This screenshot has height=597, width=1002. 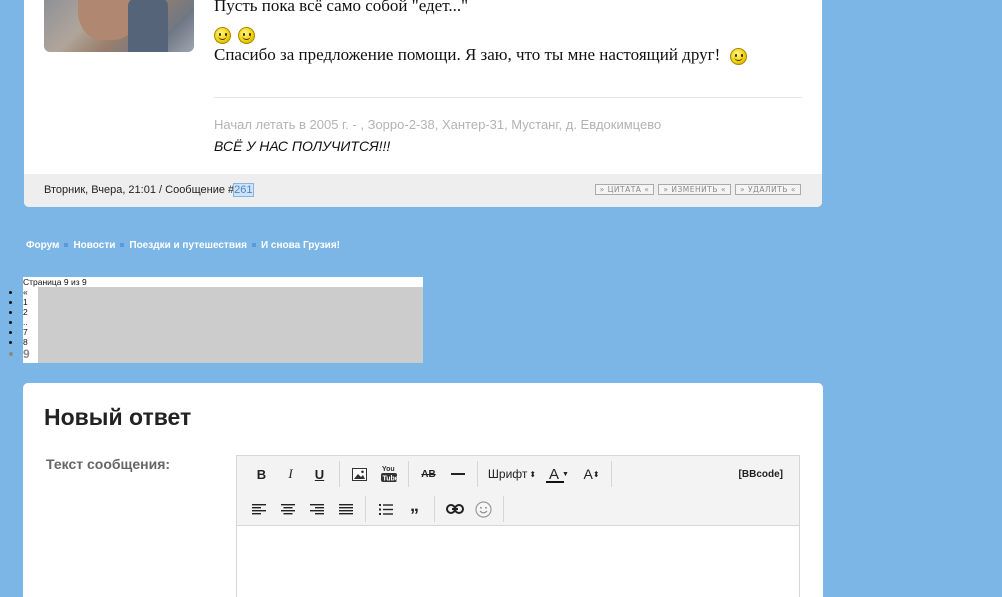 I want to click on pagination-list: « 1 2 .. 7 8 9, so click(x=19, y=324).